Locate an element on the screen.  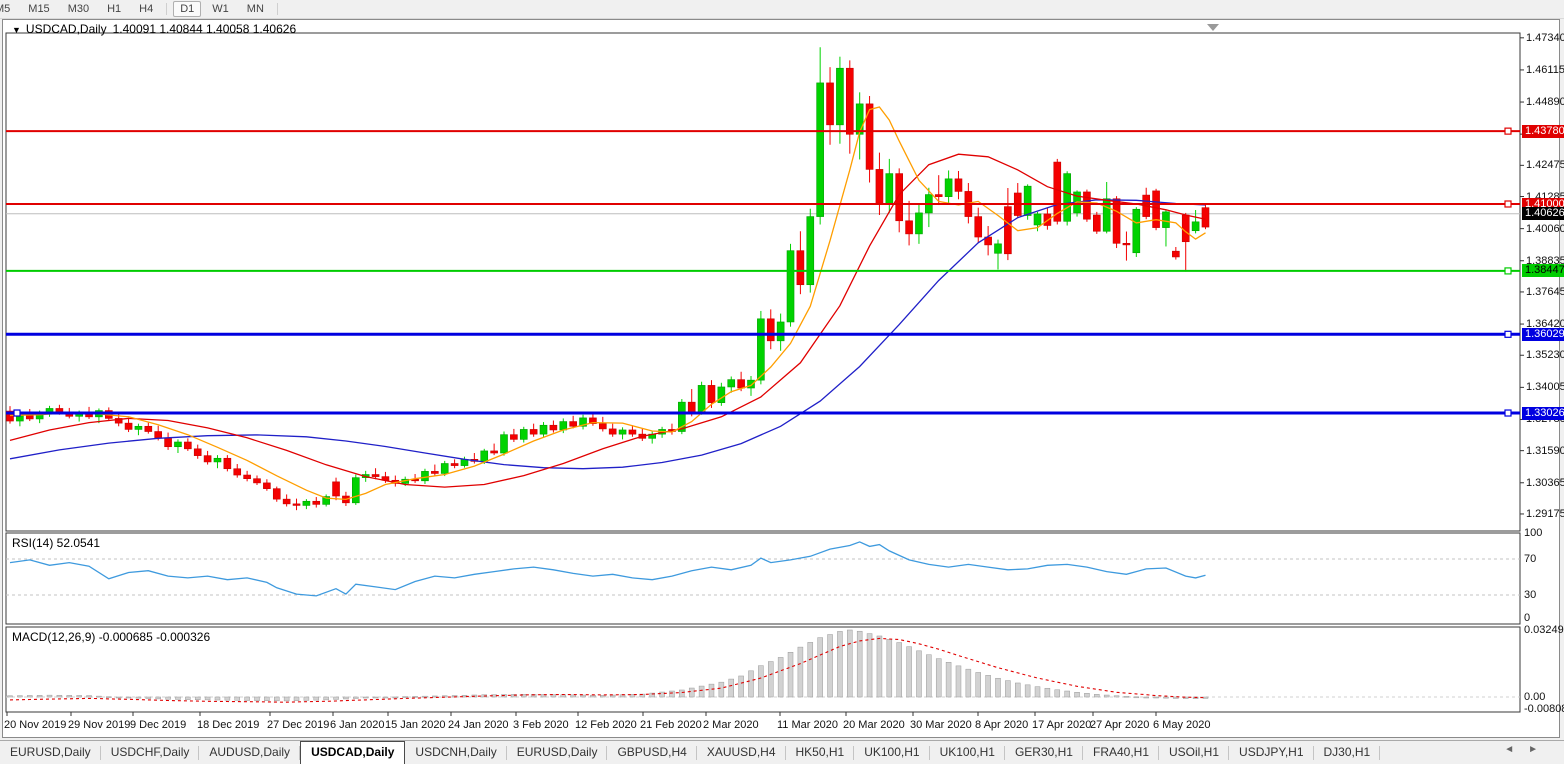
tab-scroll-right-icon: ► is located at coordinates (1540, 749).